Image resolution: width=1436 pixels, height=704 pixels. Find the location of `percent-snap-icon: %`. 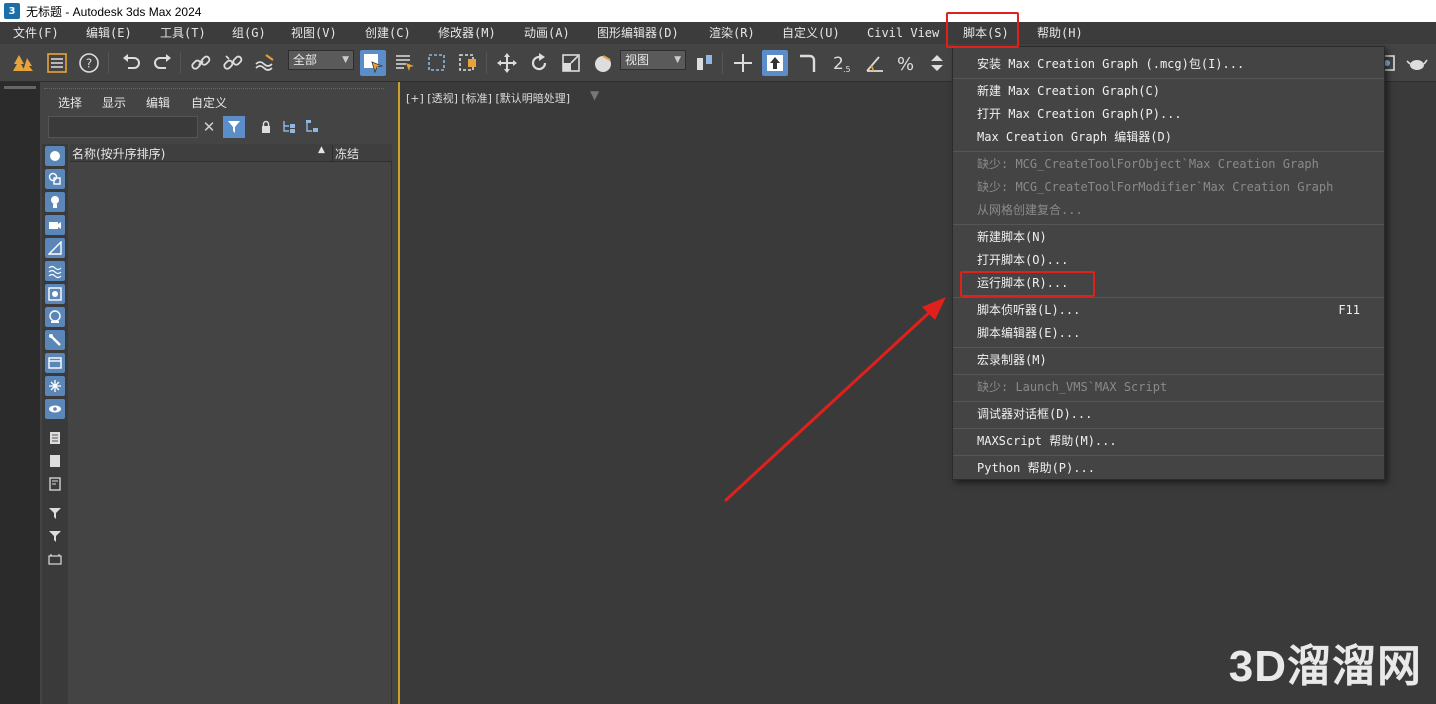

percent-snap-icon: % is located at coordinates (907, 63).